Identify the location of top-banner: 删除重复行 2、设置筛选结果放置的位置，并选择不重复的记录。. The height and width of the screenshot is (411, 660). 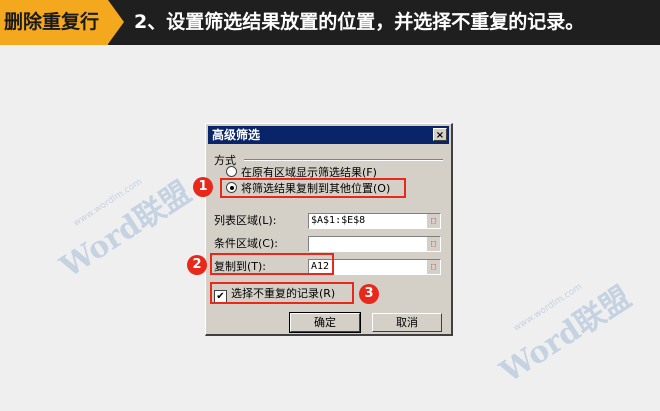
(330, 22).